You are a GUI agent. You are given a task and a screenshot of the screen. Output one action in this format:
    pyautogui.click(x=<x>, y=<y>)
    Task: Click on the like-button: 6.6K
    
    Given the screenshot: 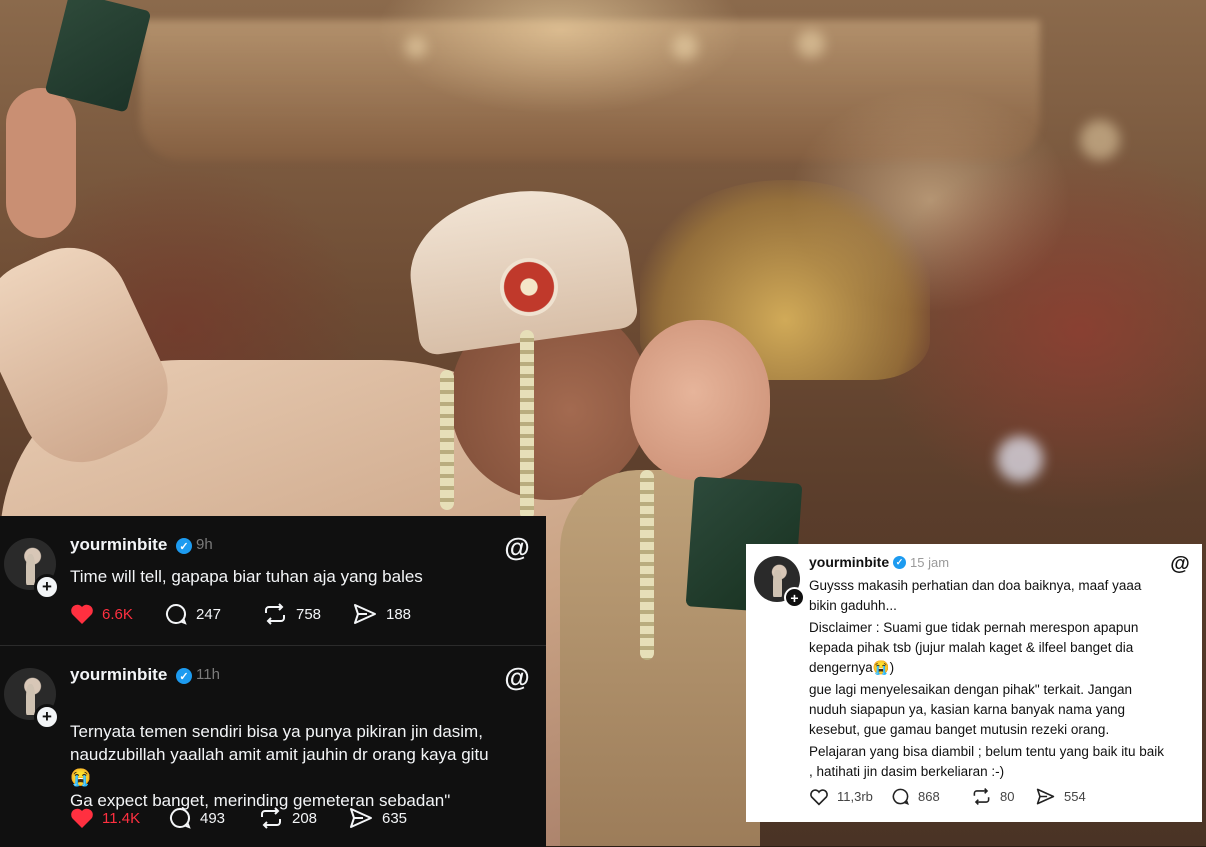 What is the action you would take?
    pyautogui.click(x=117, y=614)
    